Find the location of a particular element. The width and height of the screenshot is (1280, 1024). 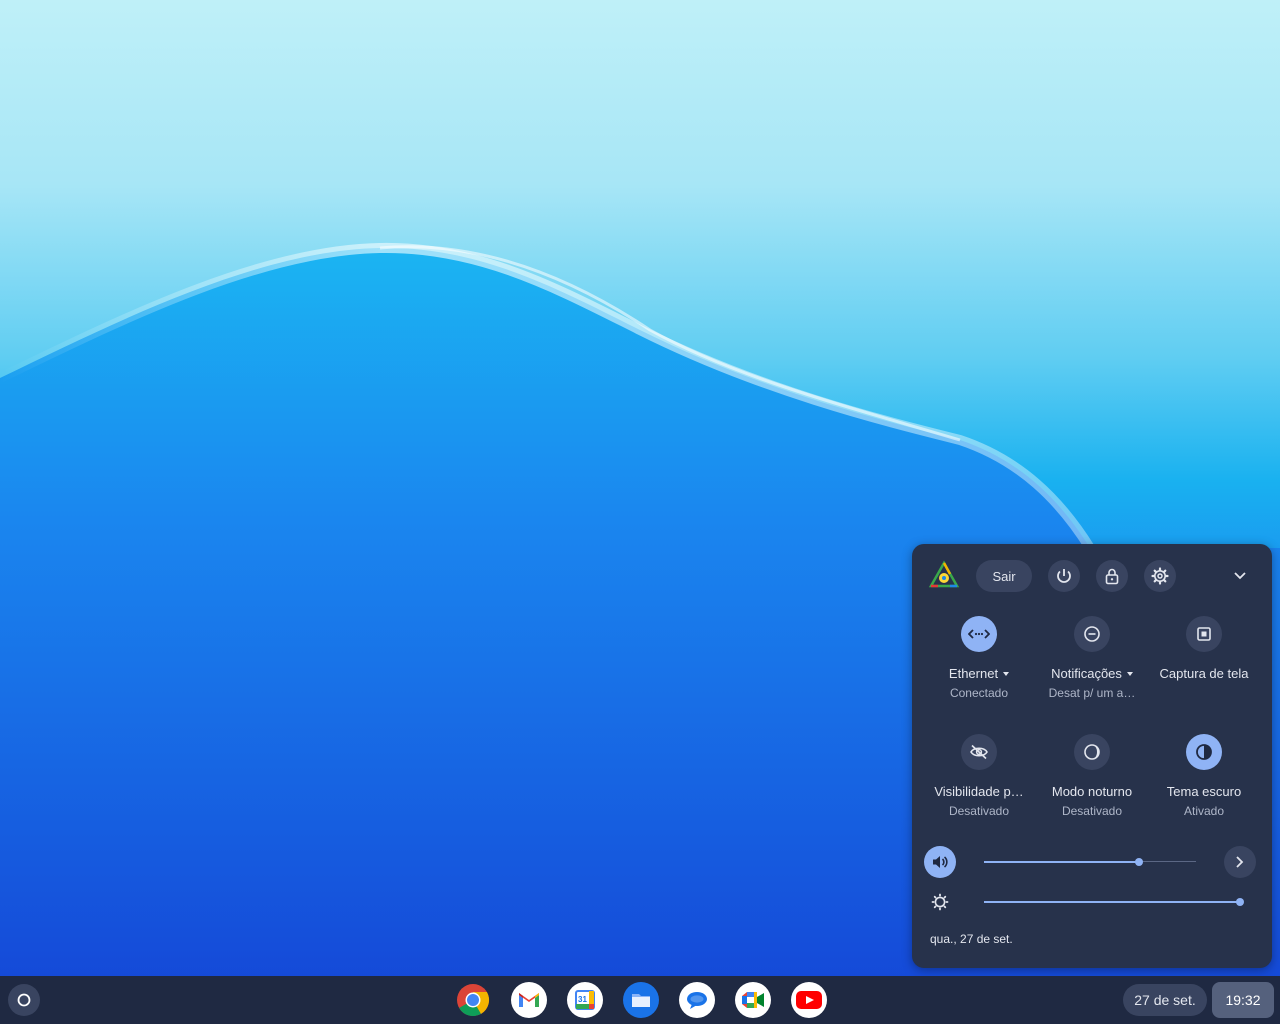

chevron-down-icon is located at coordinates (1240, 576).